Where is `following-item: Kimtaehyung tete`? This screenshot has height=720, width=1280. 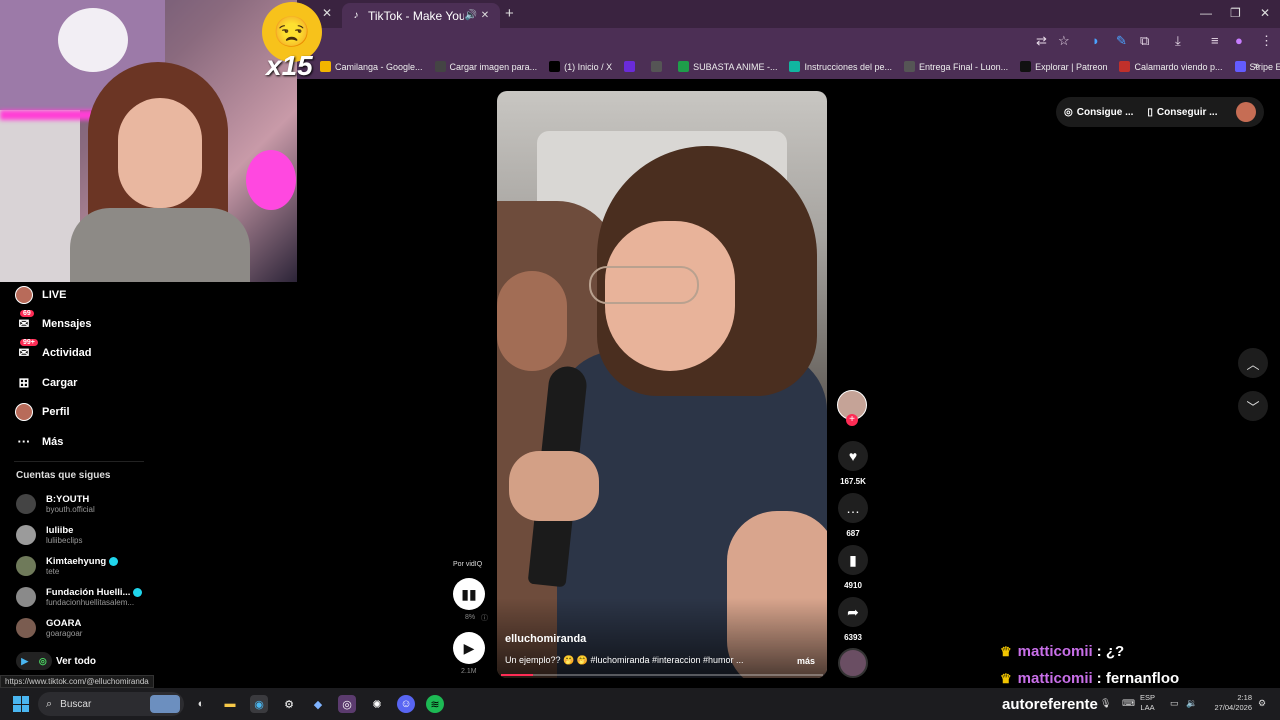
following-item: Kimtaehyung tete is located at coordinates (86, 566).